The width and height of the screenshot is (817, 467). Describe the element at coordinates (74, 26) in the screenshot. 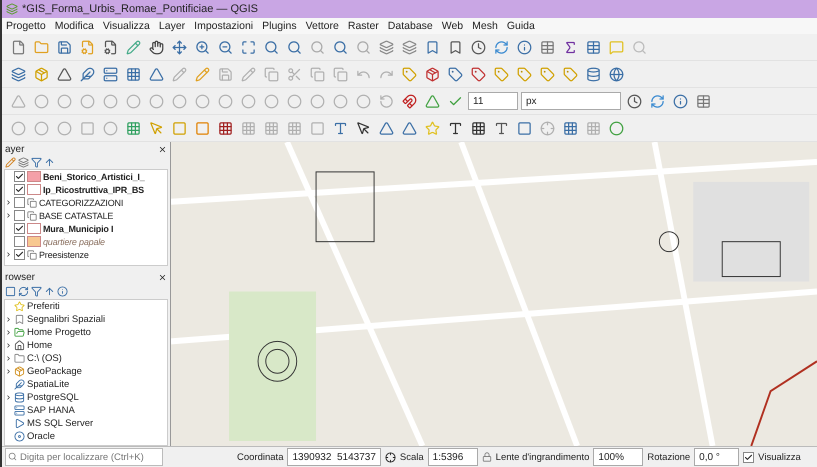

I see `menu-item: Modifica` at that location.